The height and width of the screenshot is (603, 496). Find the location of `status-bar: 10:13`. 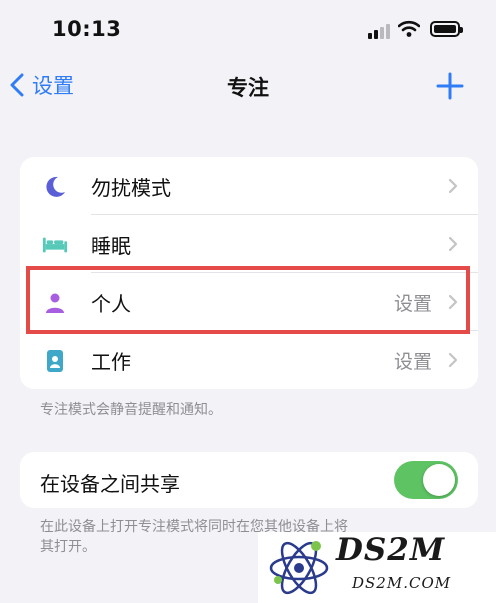

status-bar: 10:13 is located at coordinates (248, 30).